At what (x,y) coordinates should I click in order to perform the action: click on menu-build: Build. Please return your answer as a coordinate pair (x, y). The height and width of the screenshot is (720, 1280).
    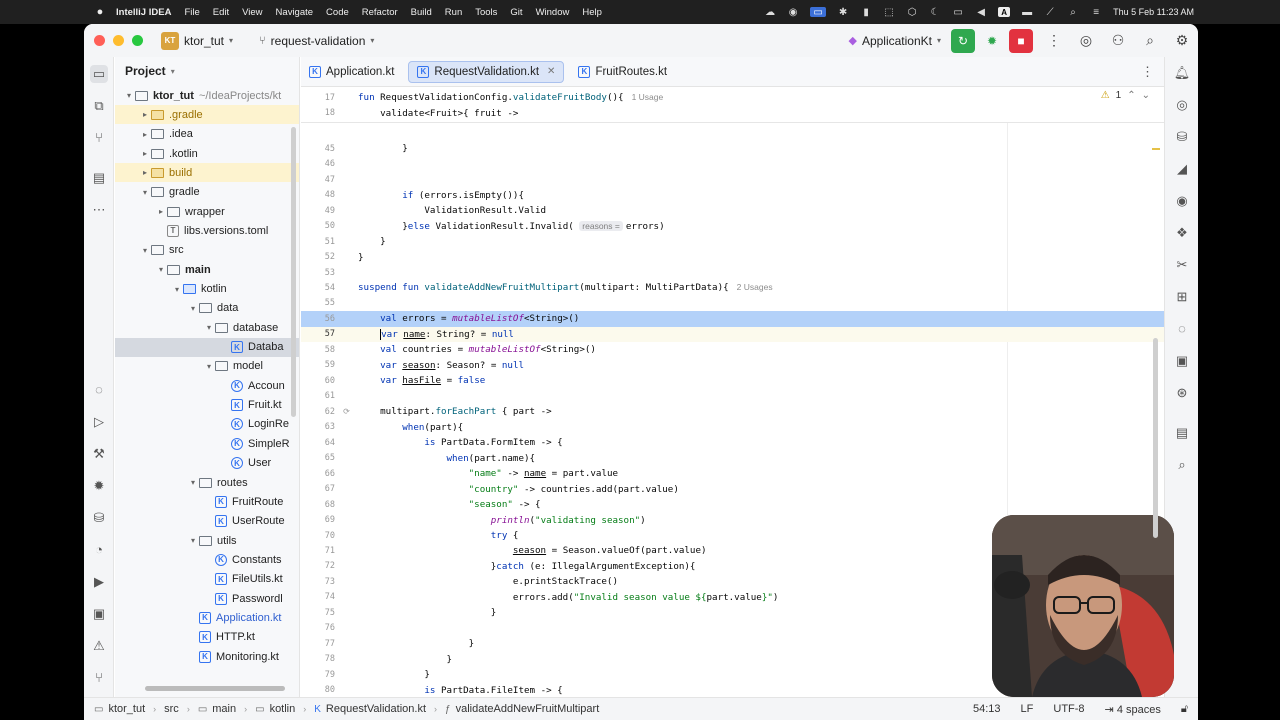
    Looking at the image, I should click on (421, 12).